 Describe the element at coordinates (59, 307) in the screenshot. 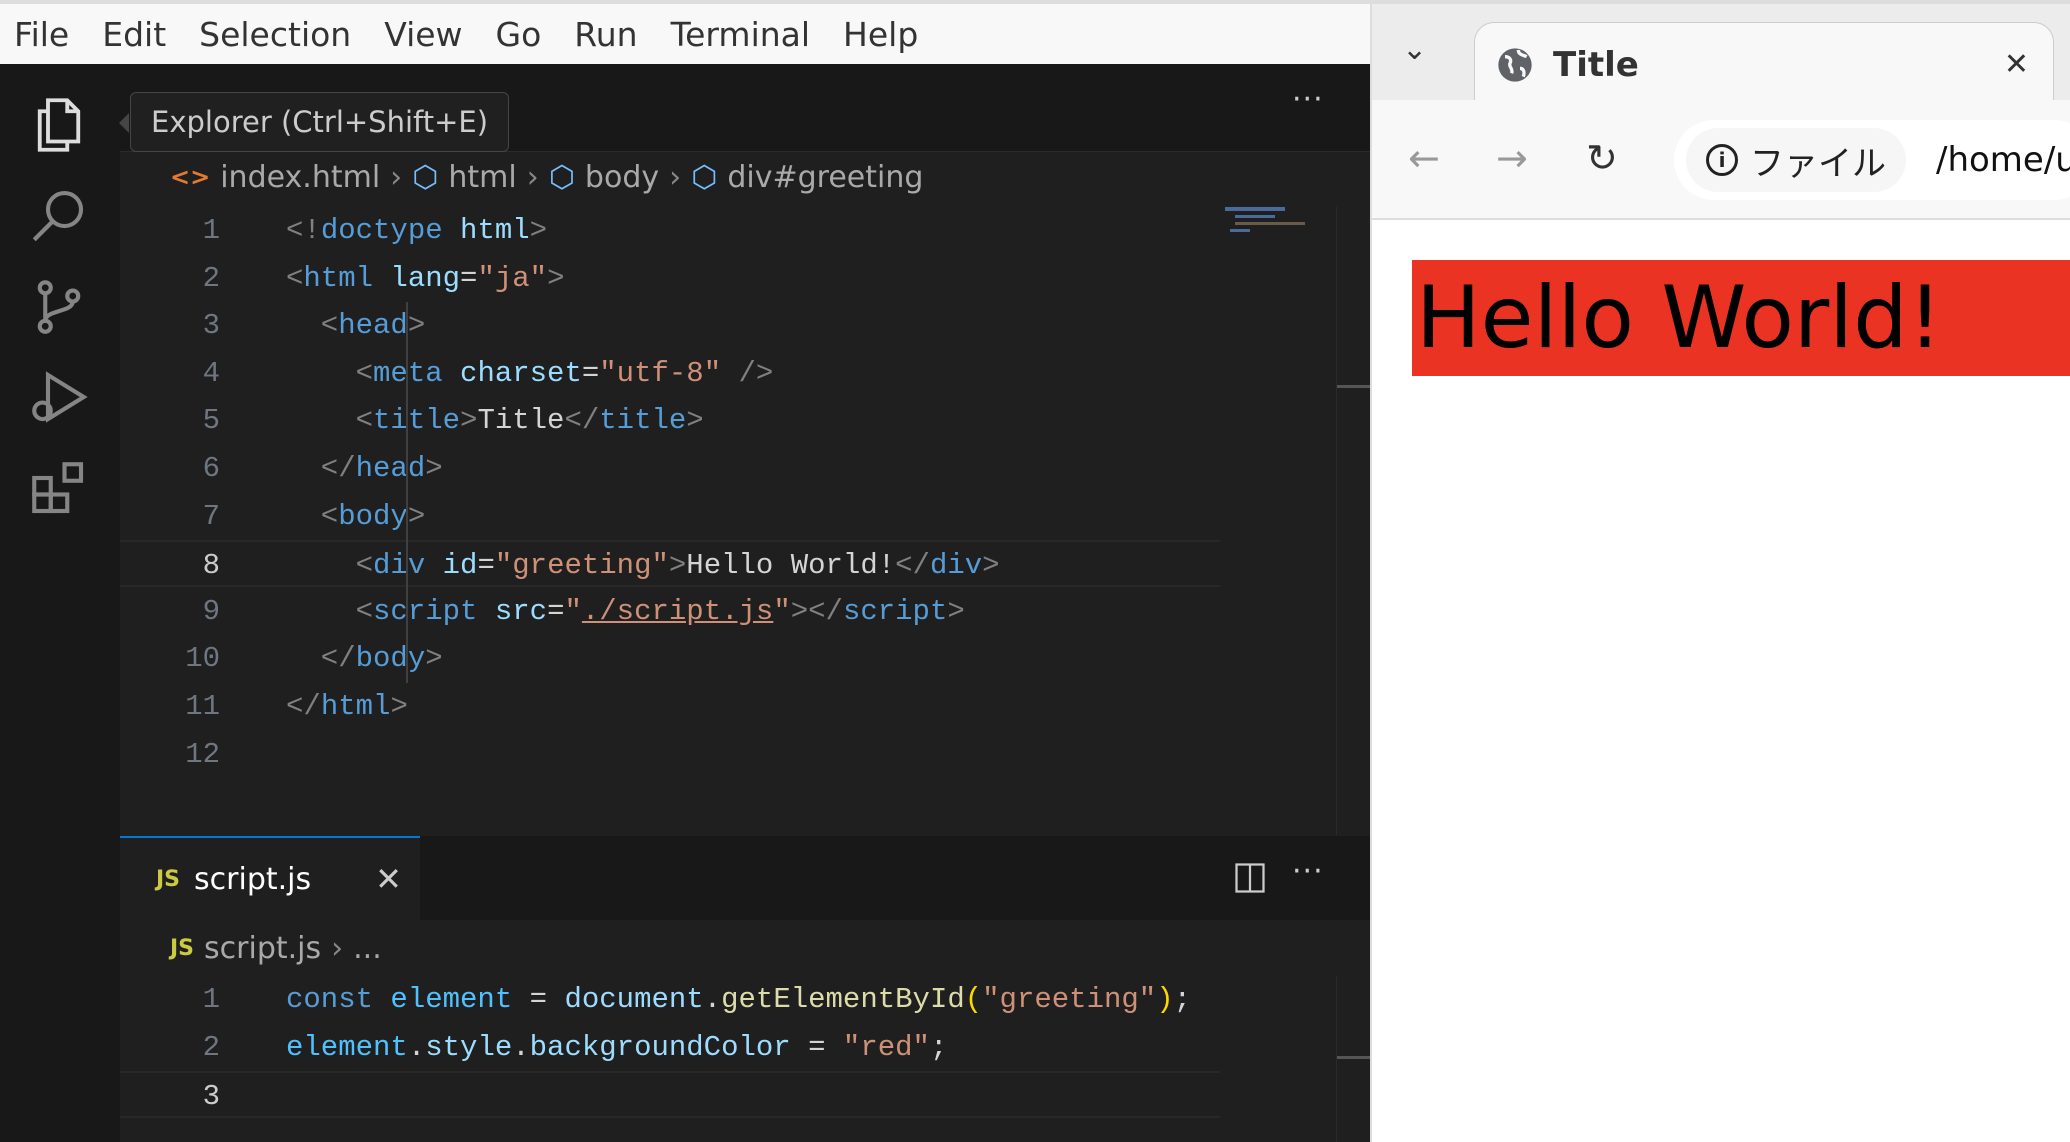

I see `source-control-icon` at that location.